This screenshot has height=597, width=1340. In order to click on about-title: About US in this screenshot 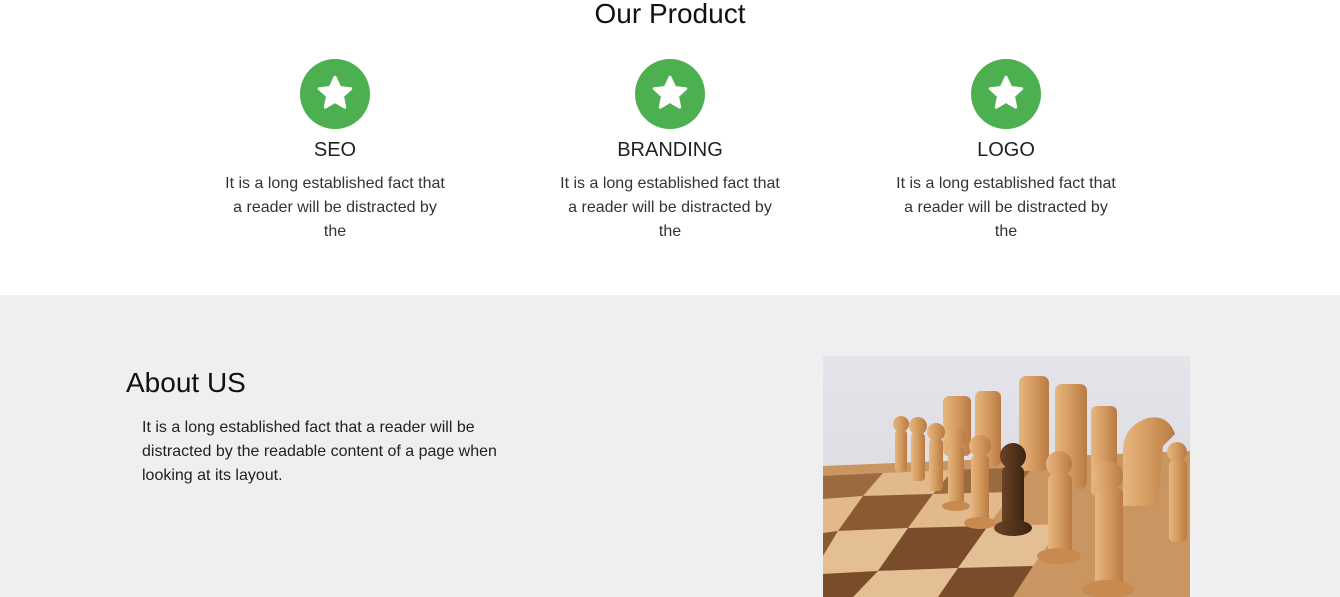, I will do `click(186, 382)`.